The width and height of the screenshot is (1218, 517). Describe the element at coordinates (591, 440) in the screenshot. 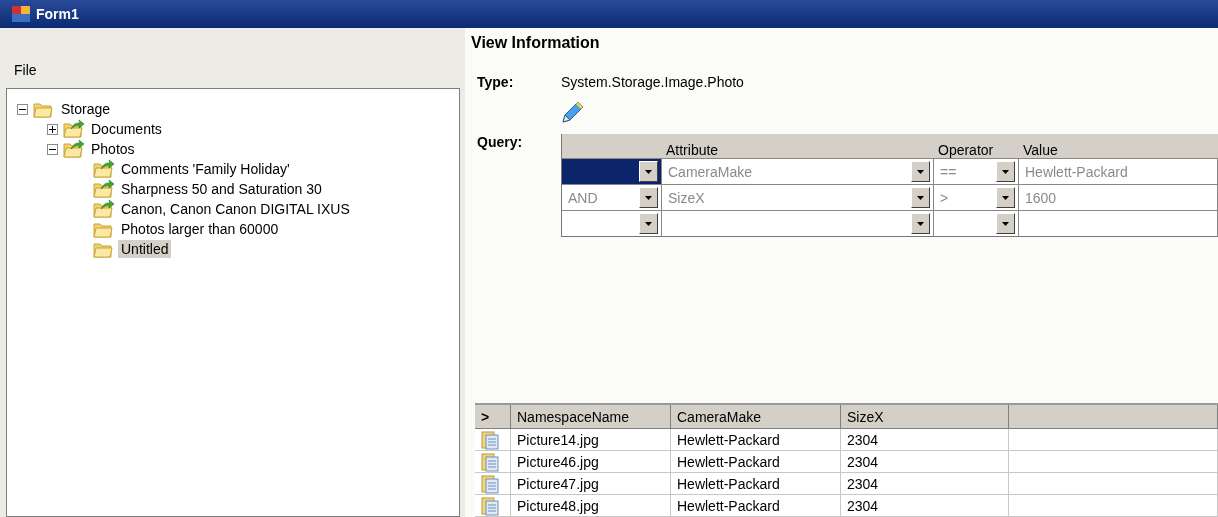

I see `table-cell: Picture14.jpg` at that location.